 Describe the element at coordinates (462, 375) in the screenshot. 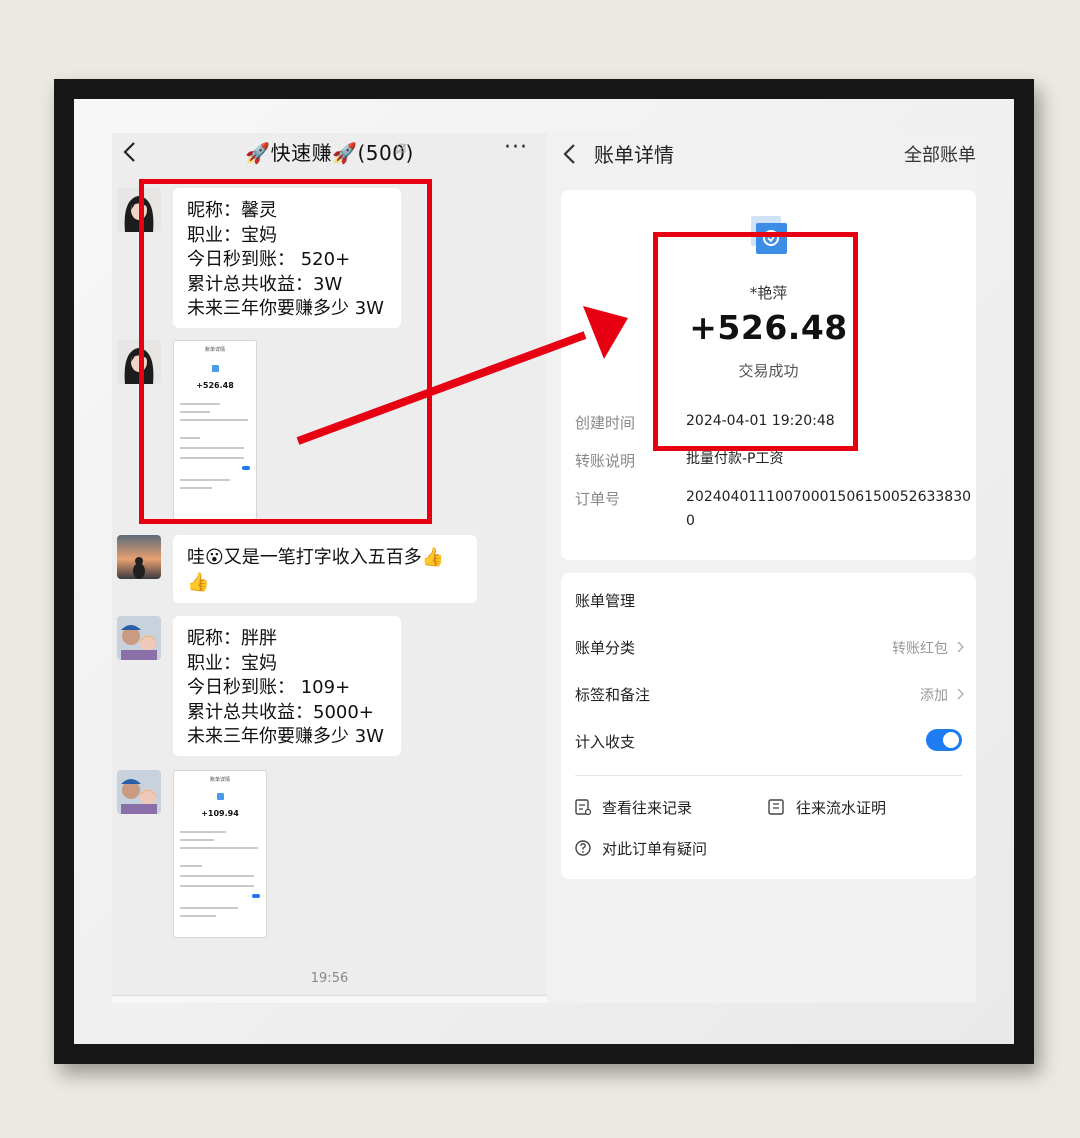

I see `annotation-arrow` at that location.